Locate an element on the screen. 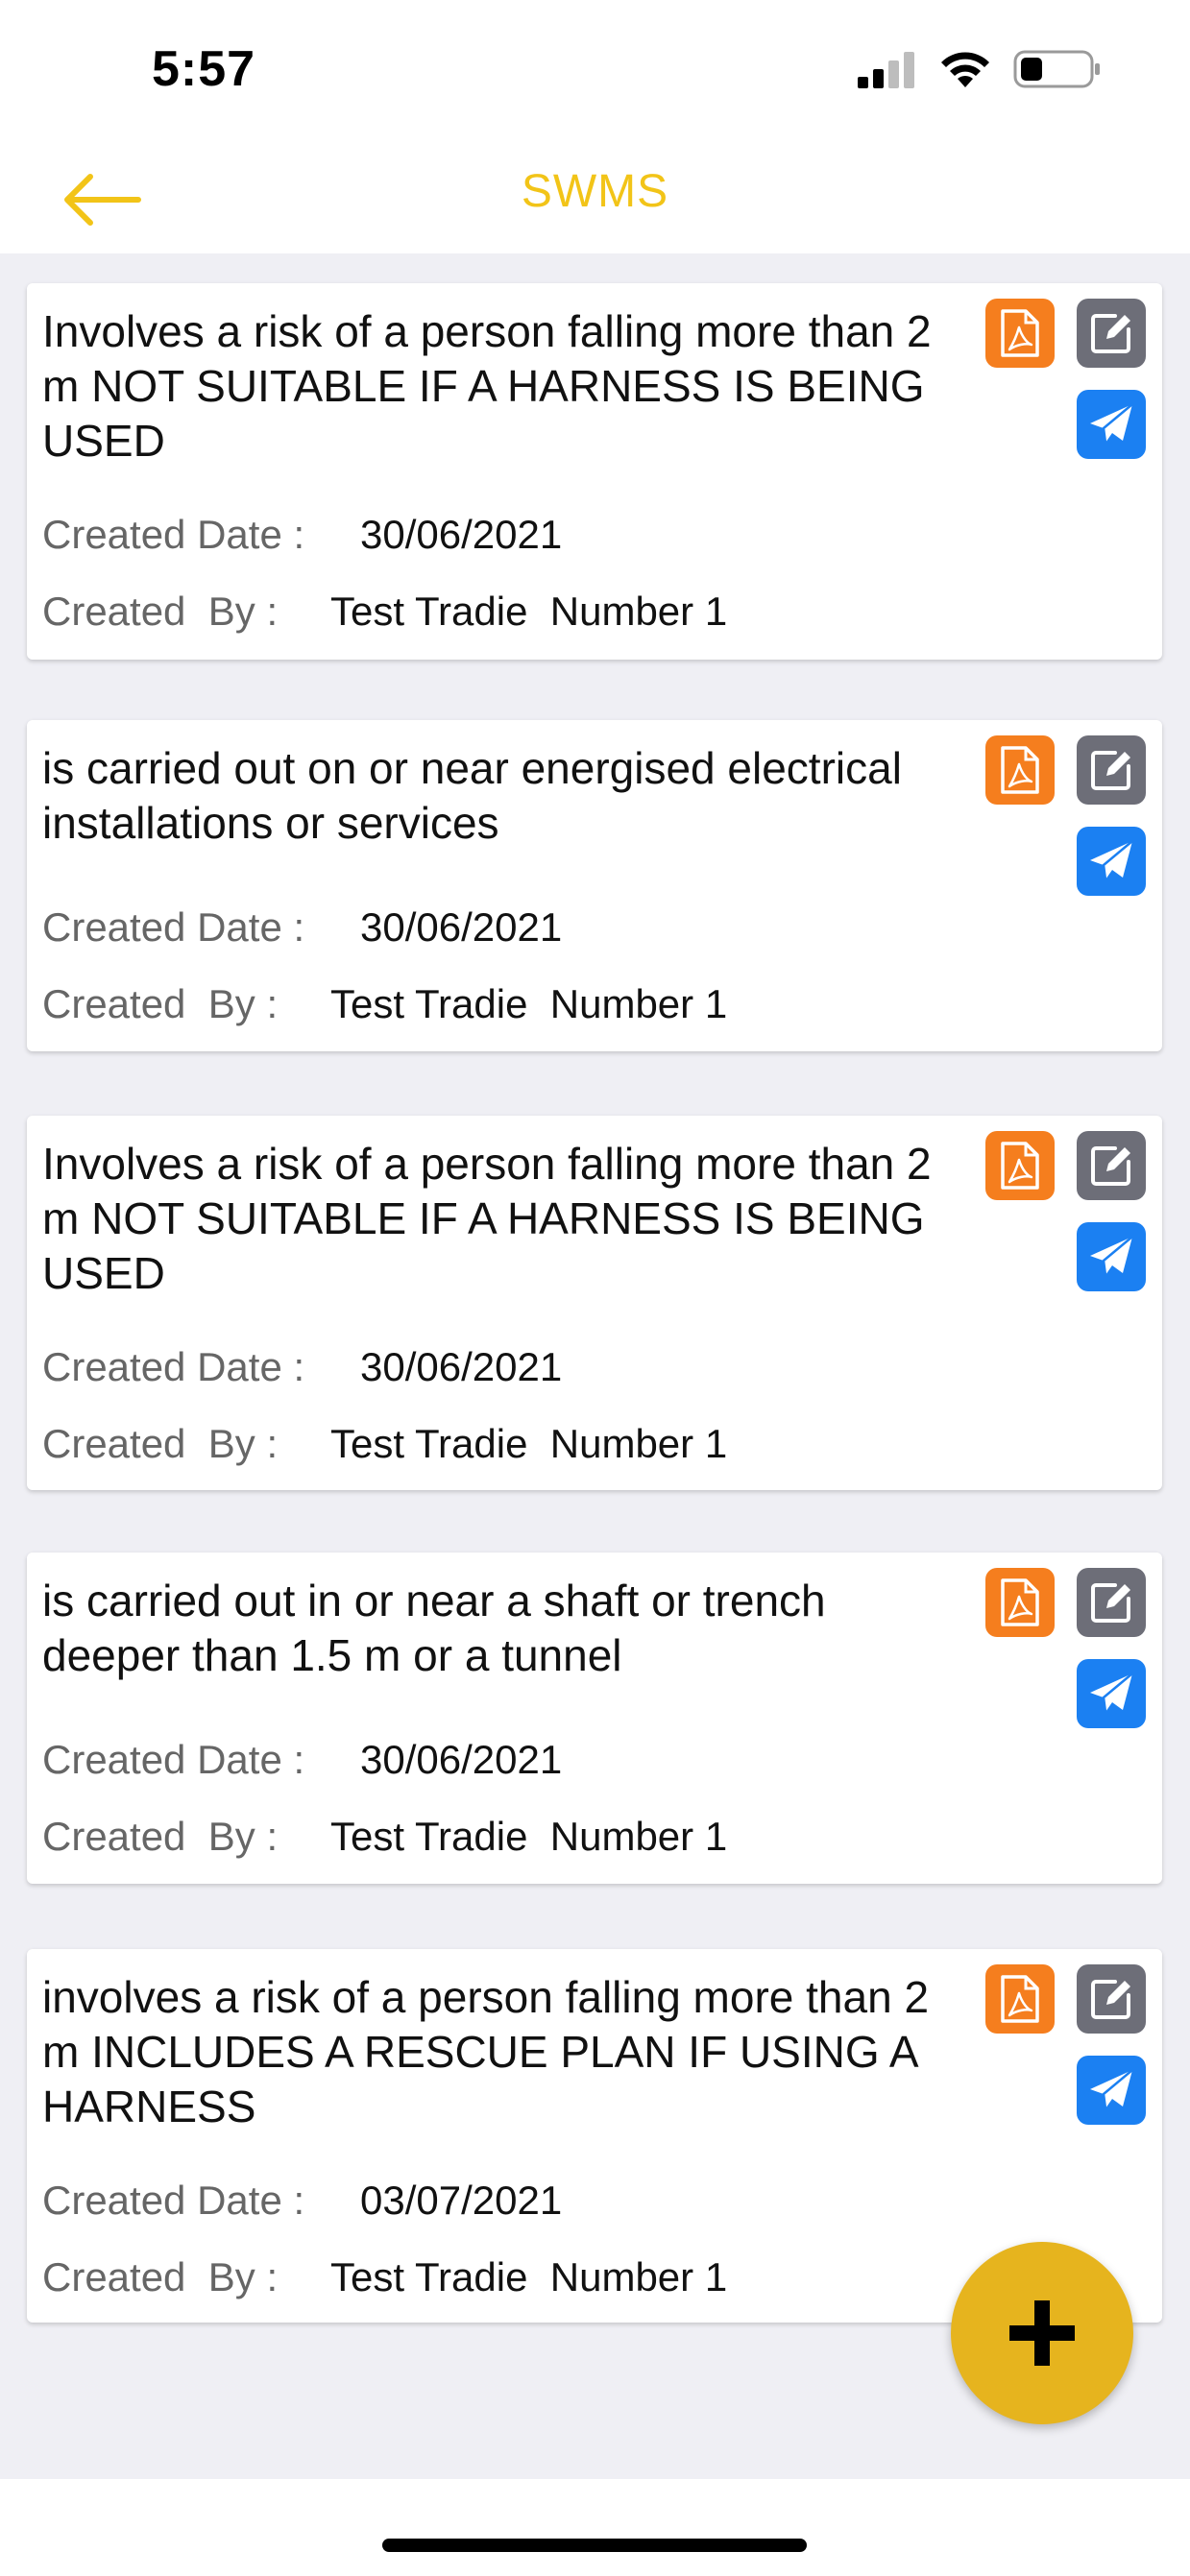  battery-icon is located at coordinates (1056, 69).